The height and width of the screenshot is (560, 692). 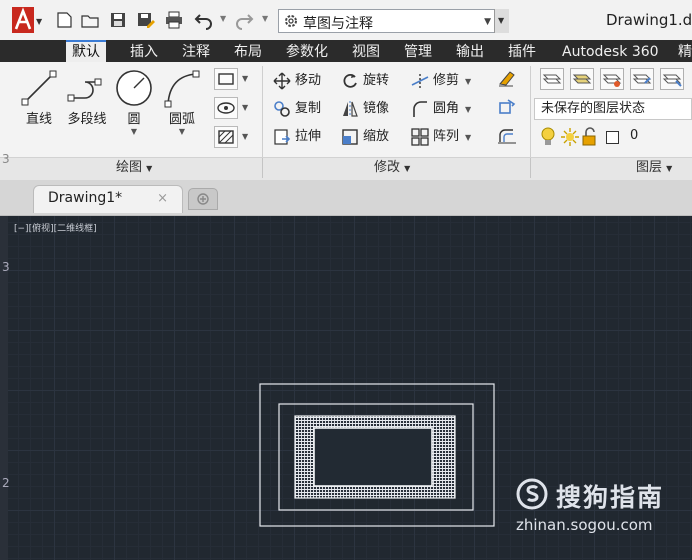 What do you see at coordinates (420, 81) in the screenshot?
I see `trim-icon` at bounding box center [420, 81].